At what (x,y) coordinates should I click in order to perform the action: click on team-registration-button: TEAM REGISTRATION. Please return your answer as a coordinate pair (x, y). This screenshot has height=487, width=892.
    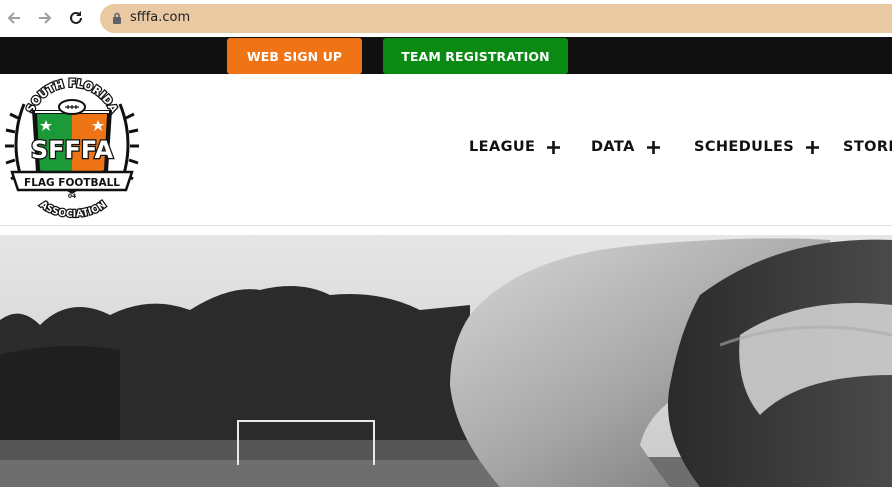
    Looking at the image, I should click on (475, 56).